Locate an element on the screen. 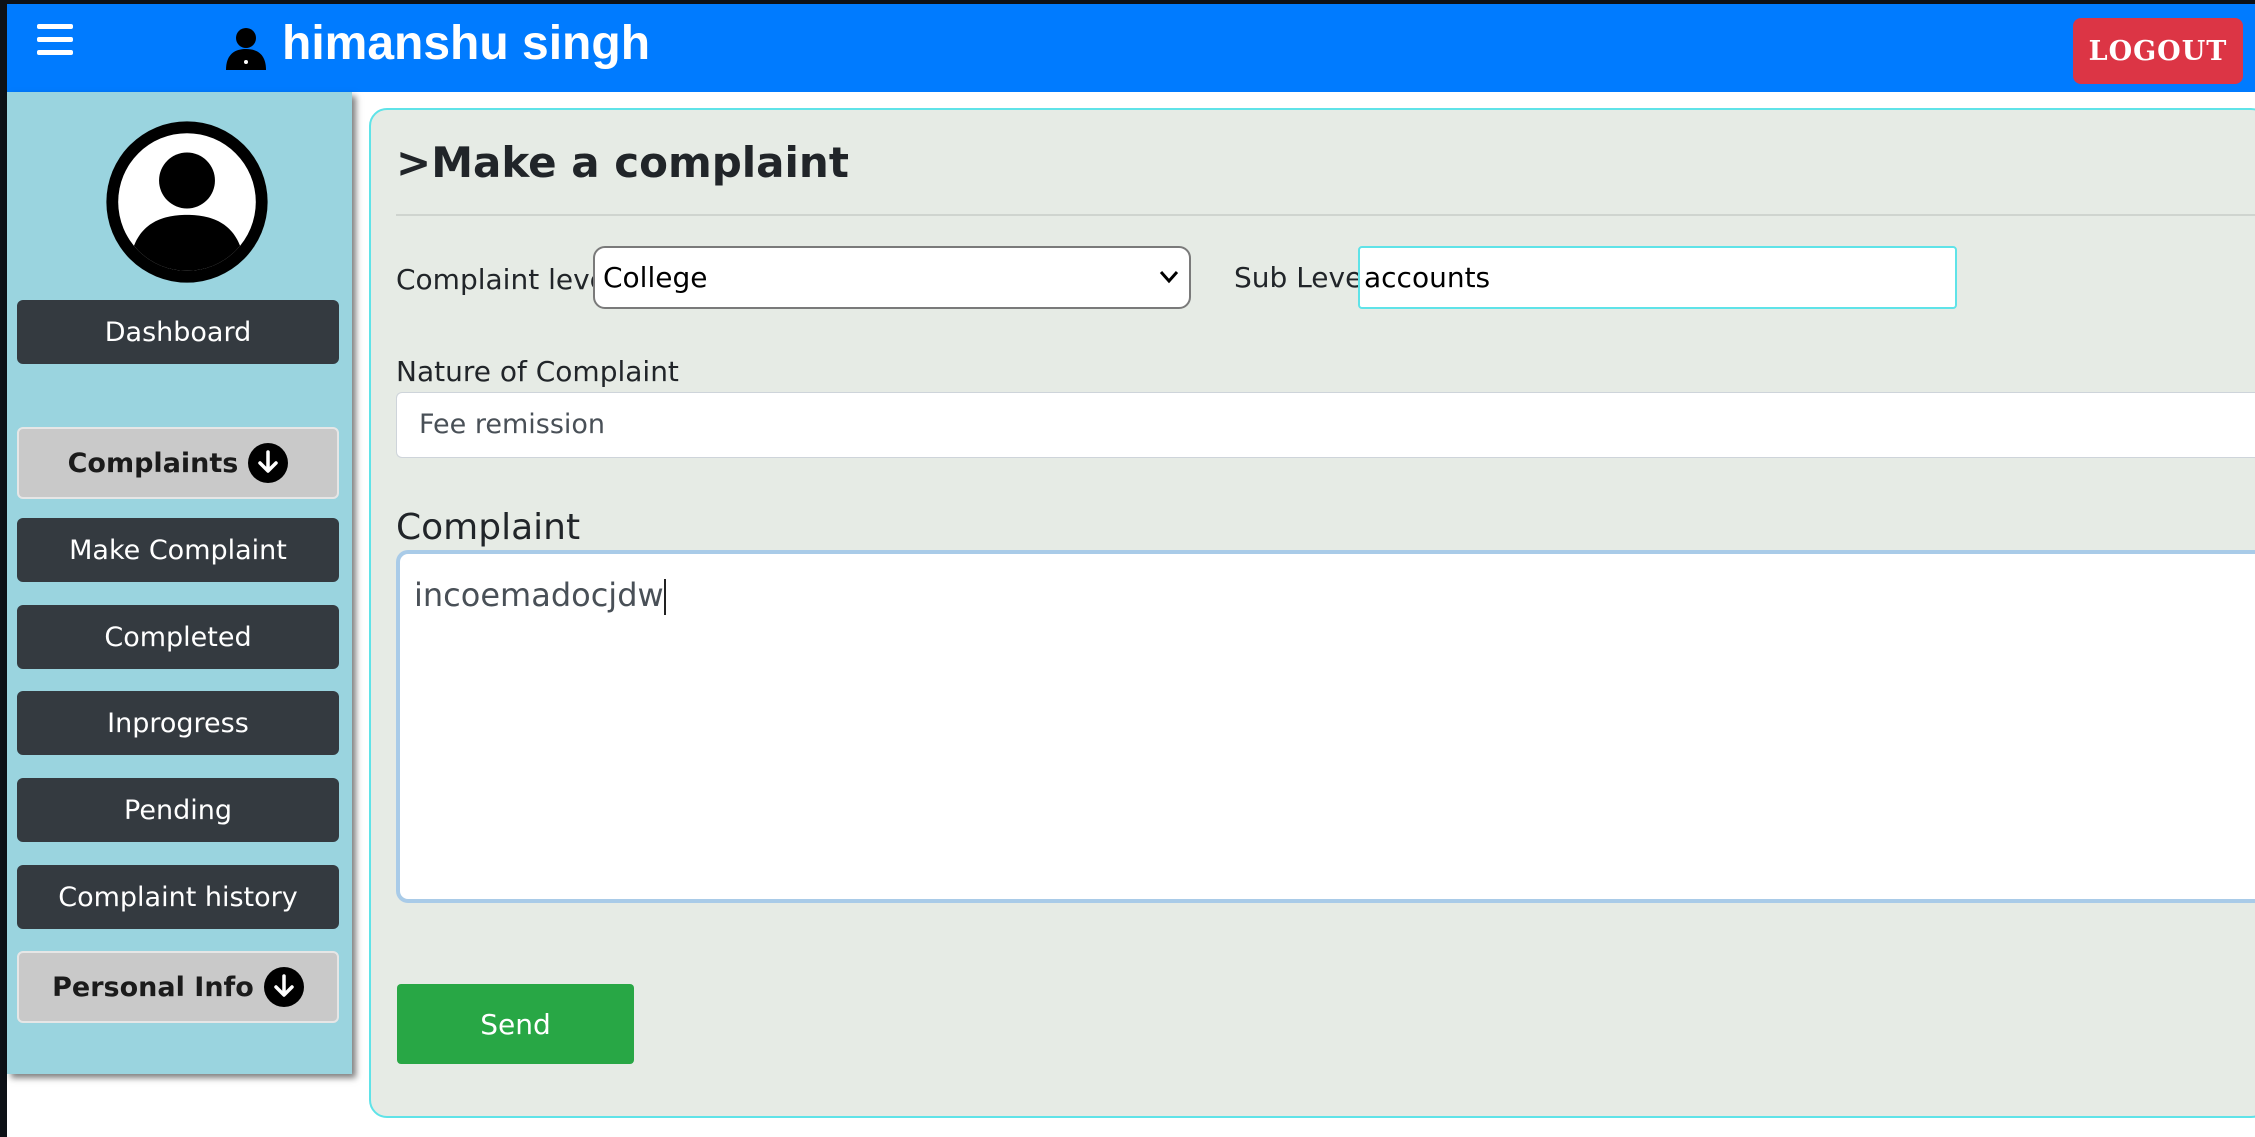  sidebar-item-pending: Pending is located at coordinates (178, 810).